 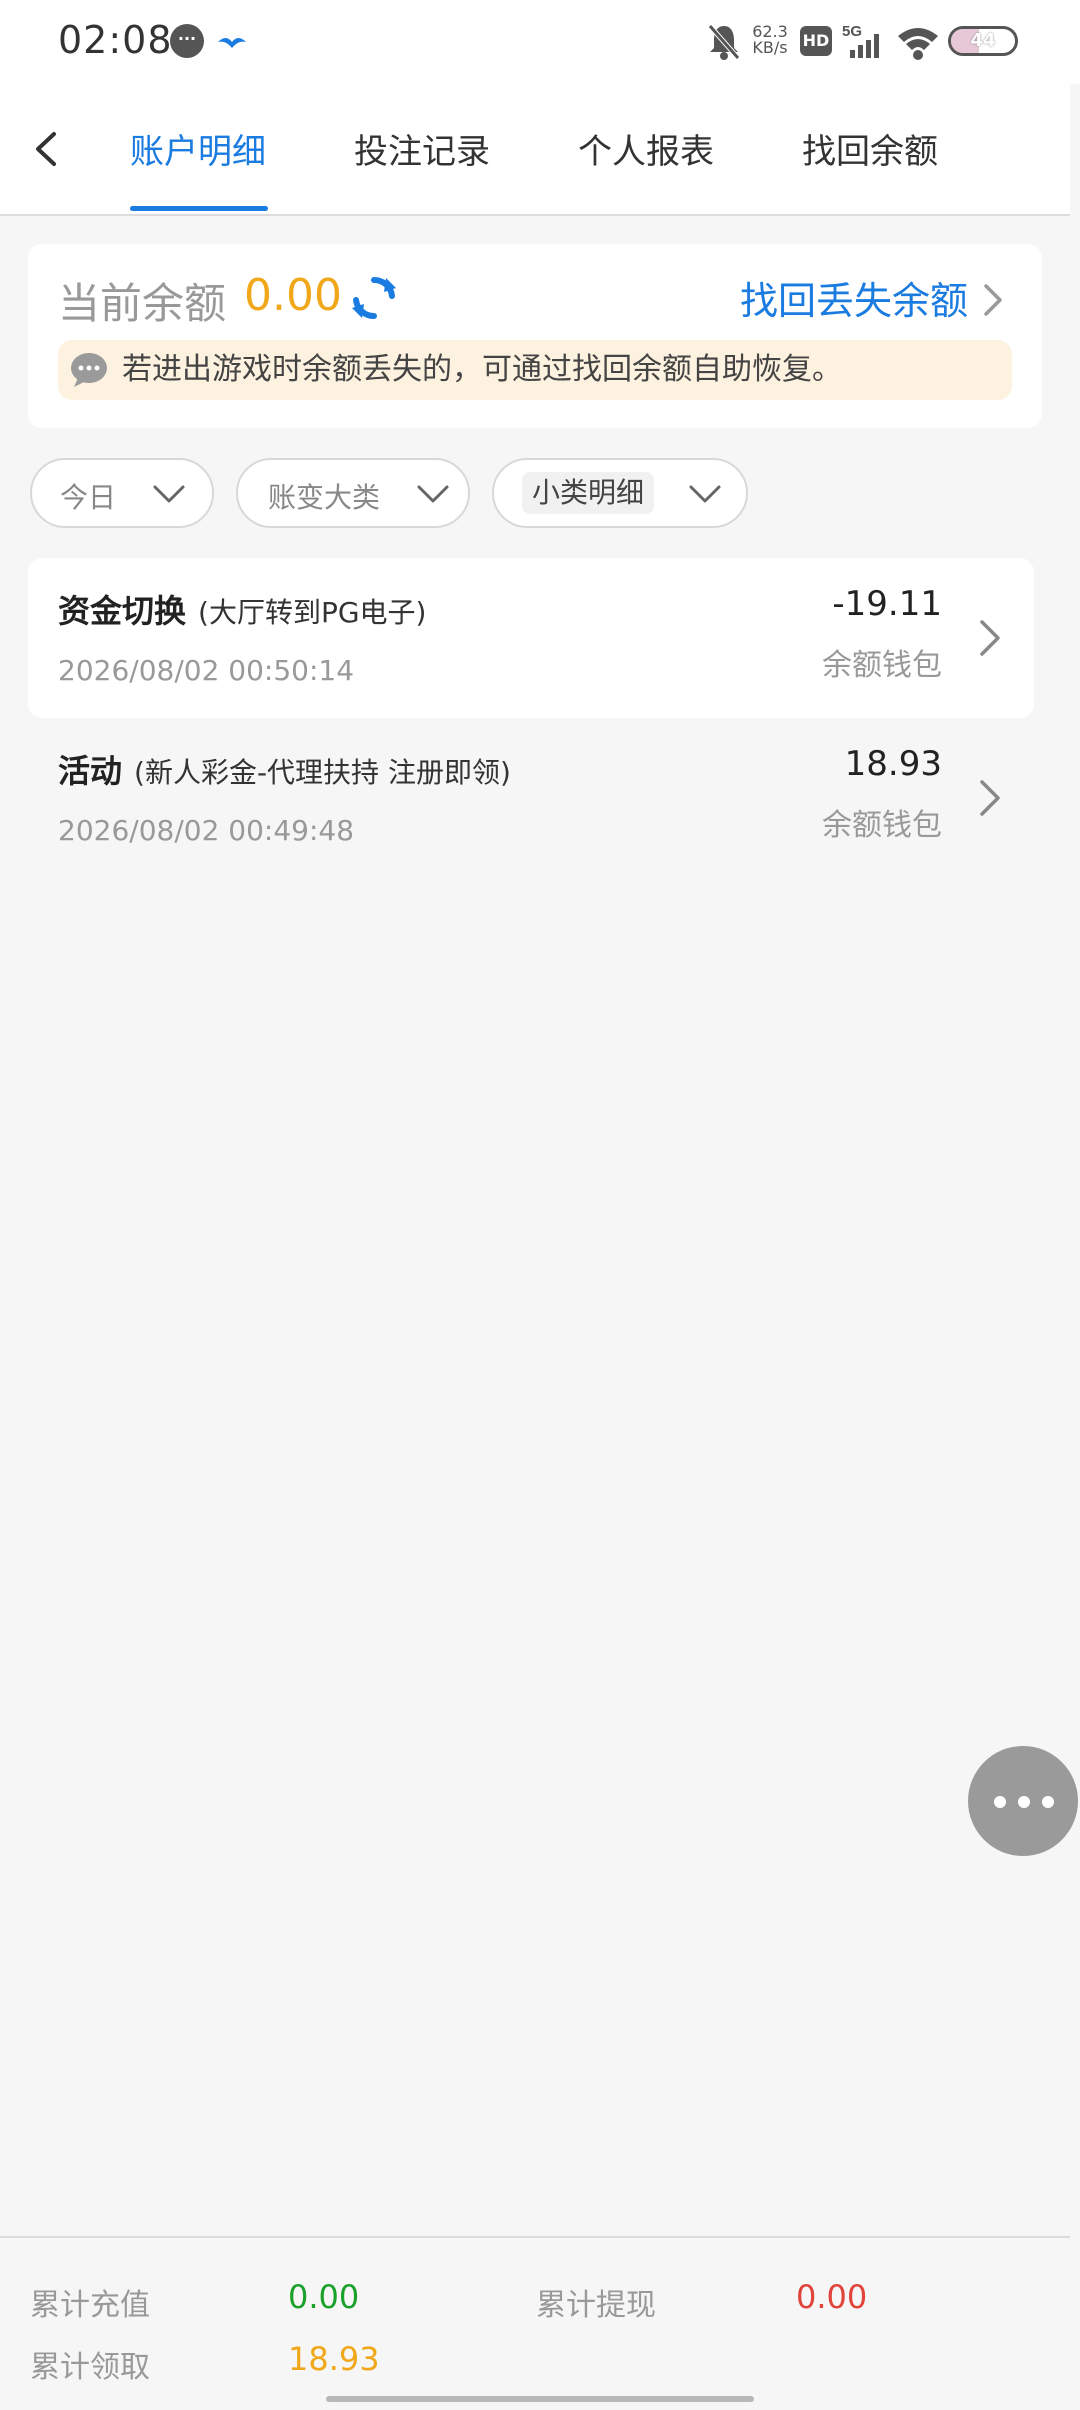 What do you see at coordinates (232, 43) in the screenshot?
I see `bird-app-icon` at bounding box center [232, 43].